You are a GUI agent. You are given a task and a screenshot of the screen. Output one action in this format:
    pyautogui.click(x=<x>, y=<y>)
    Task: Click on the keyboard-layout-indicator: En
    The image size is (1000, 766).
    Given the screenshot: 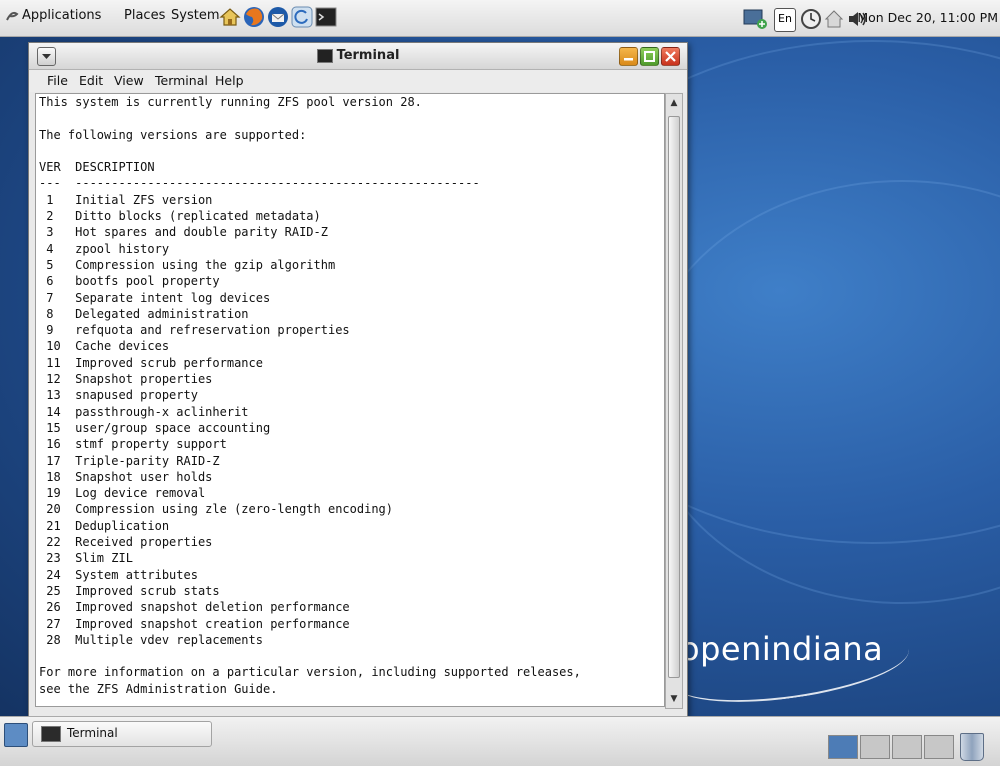 What is the action you would take?
    pyautogui.click(x=785, y=20)
    